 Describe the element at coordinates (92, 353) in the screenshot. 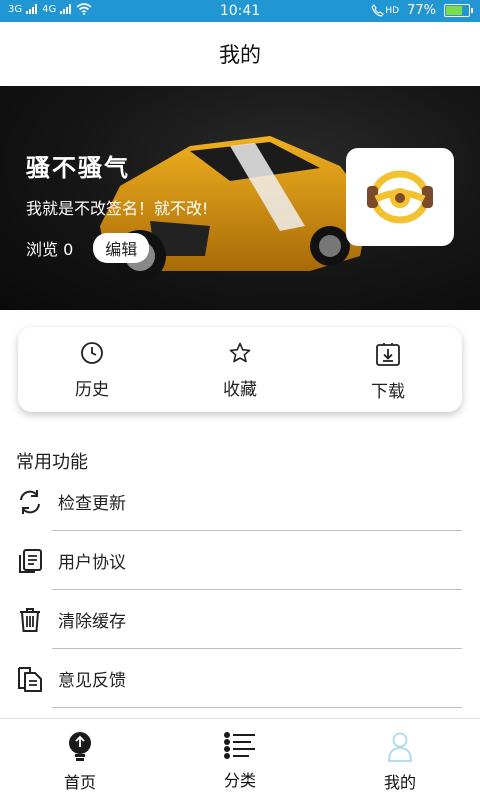

I see `clock-icon` at that location.